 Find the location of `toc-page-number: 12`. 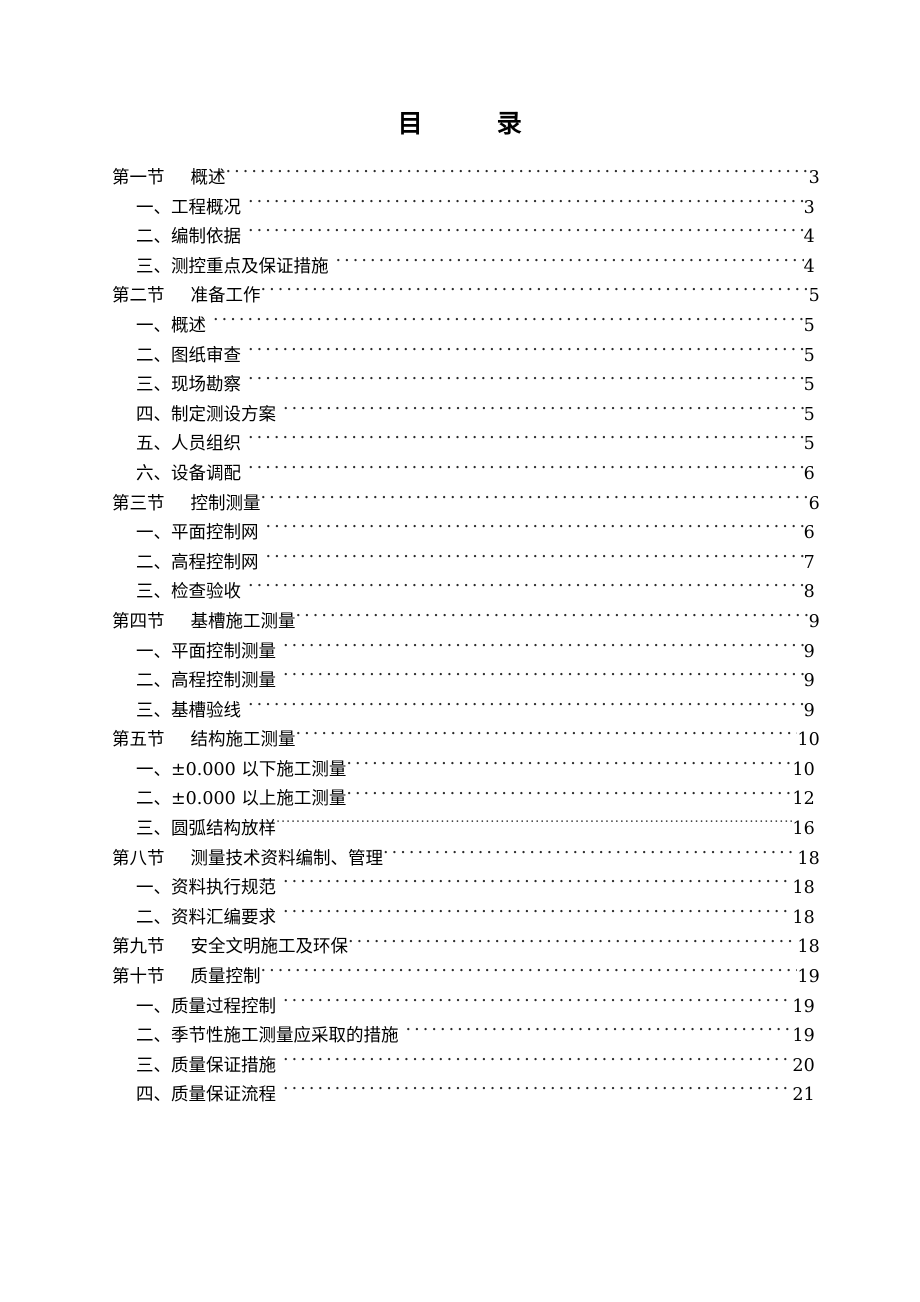

toc-page-number: 12 is located at coordinates (803, 799).